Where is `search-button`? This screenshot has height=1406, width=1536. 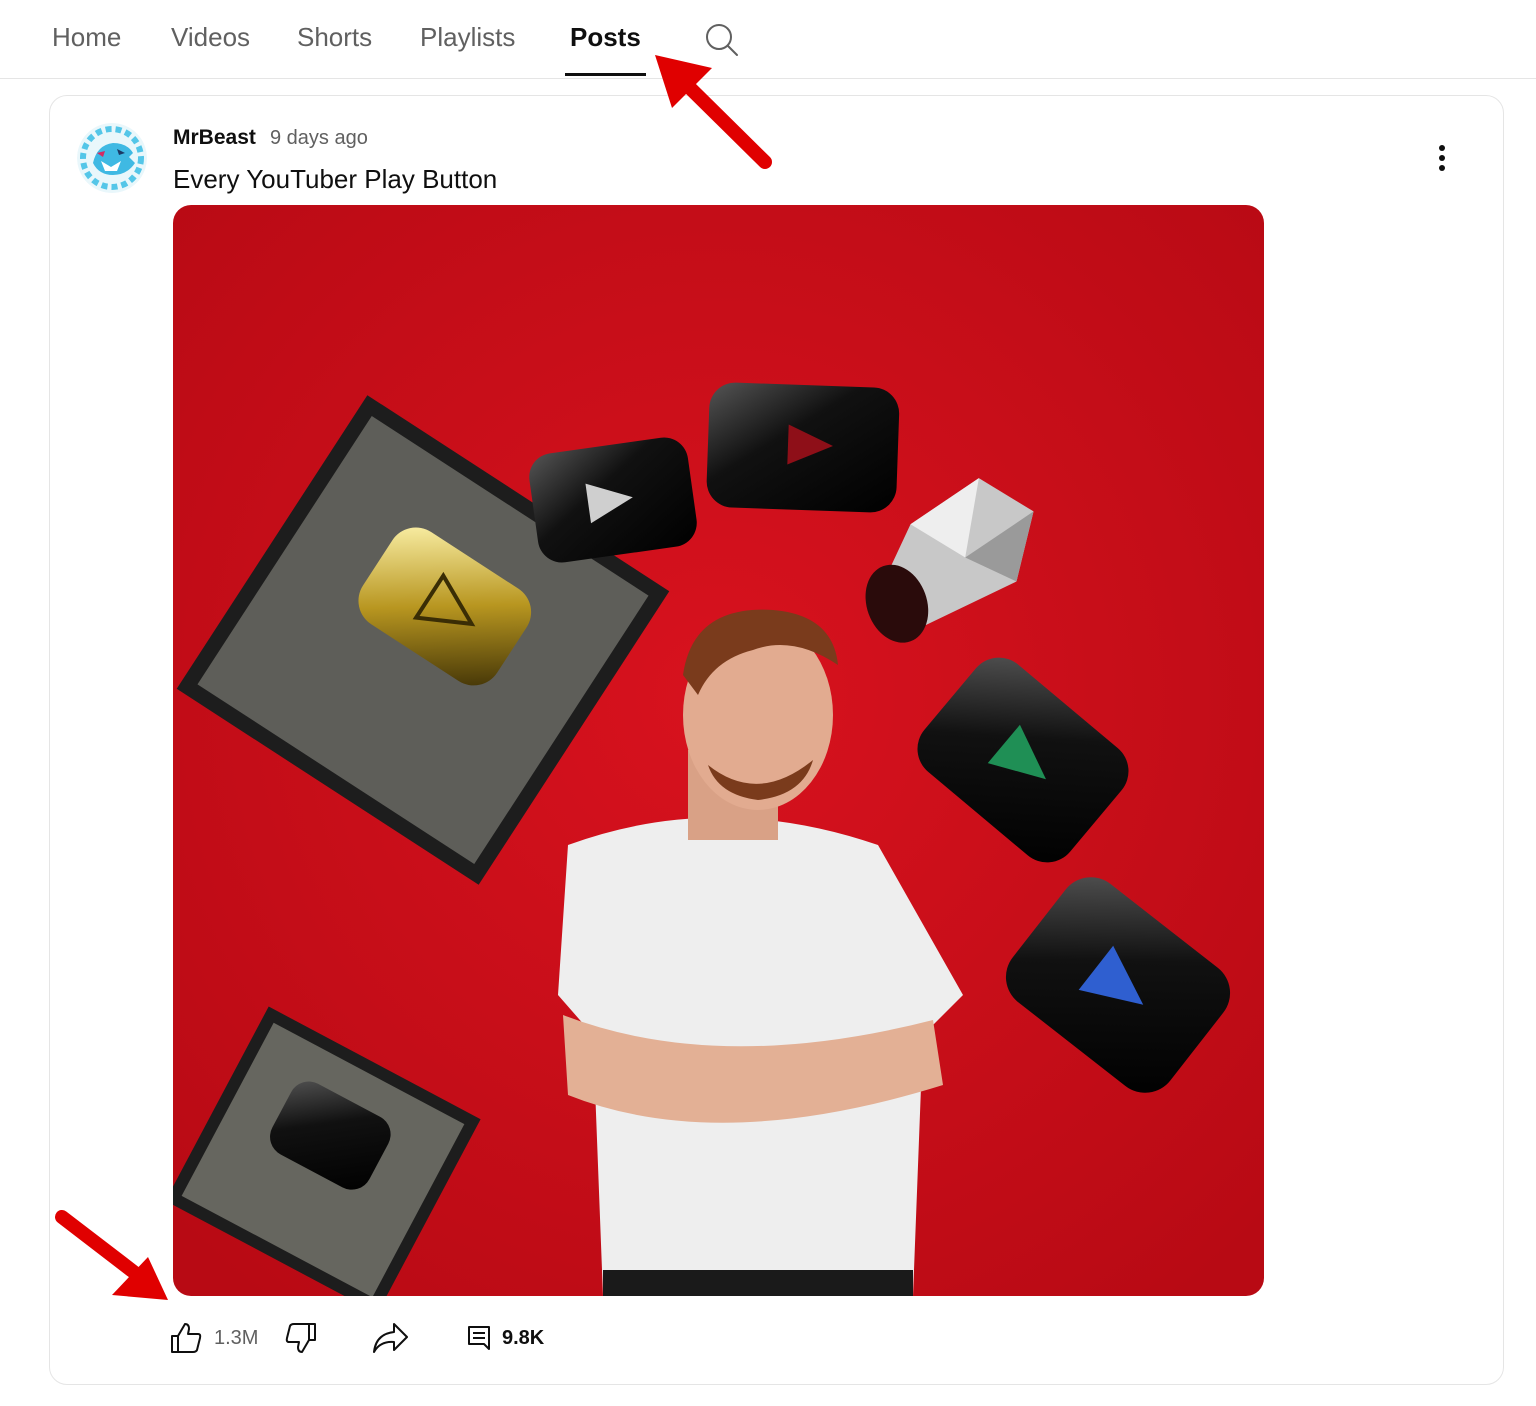
search-button is located at coordinates (721, 39).